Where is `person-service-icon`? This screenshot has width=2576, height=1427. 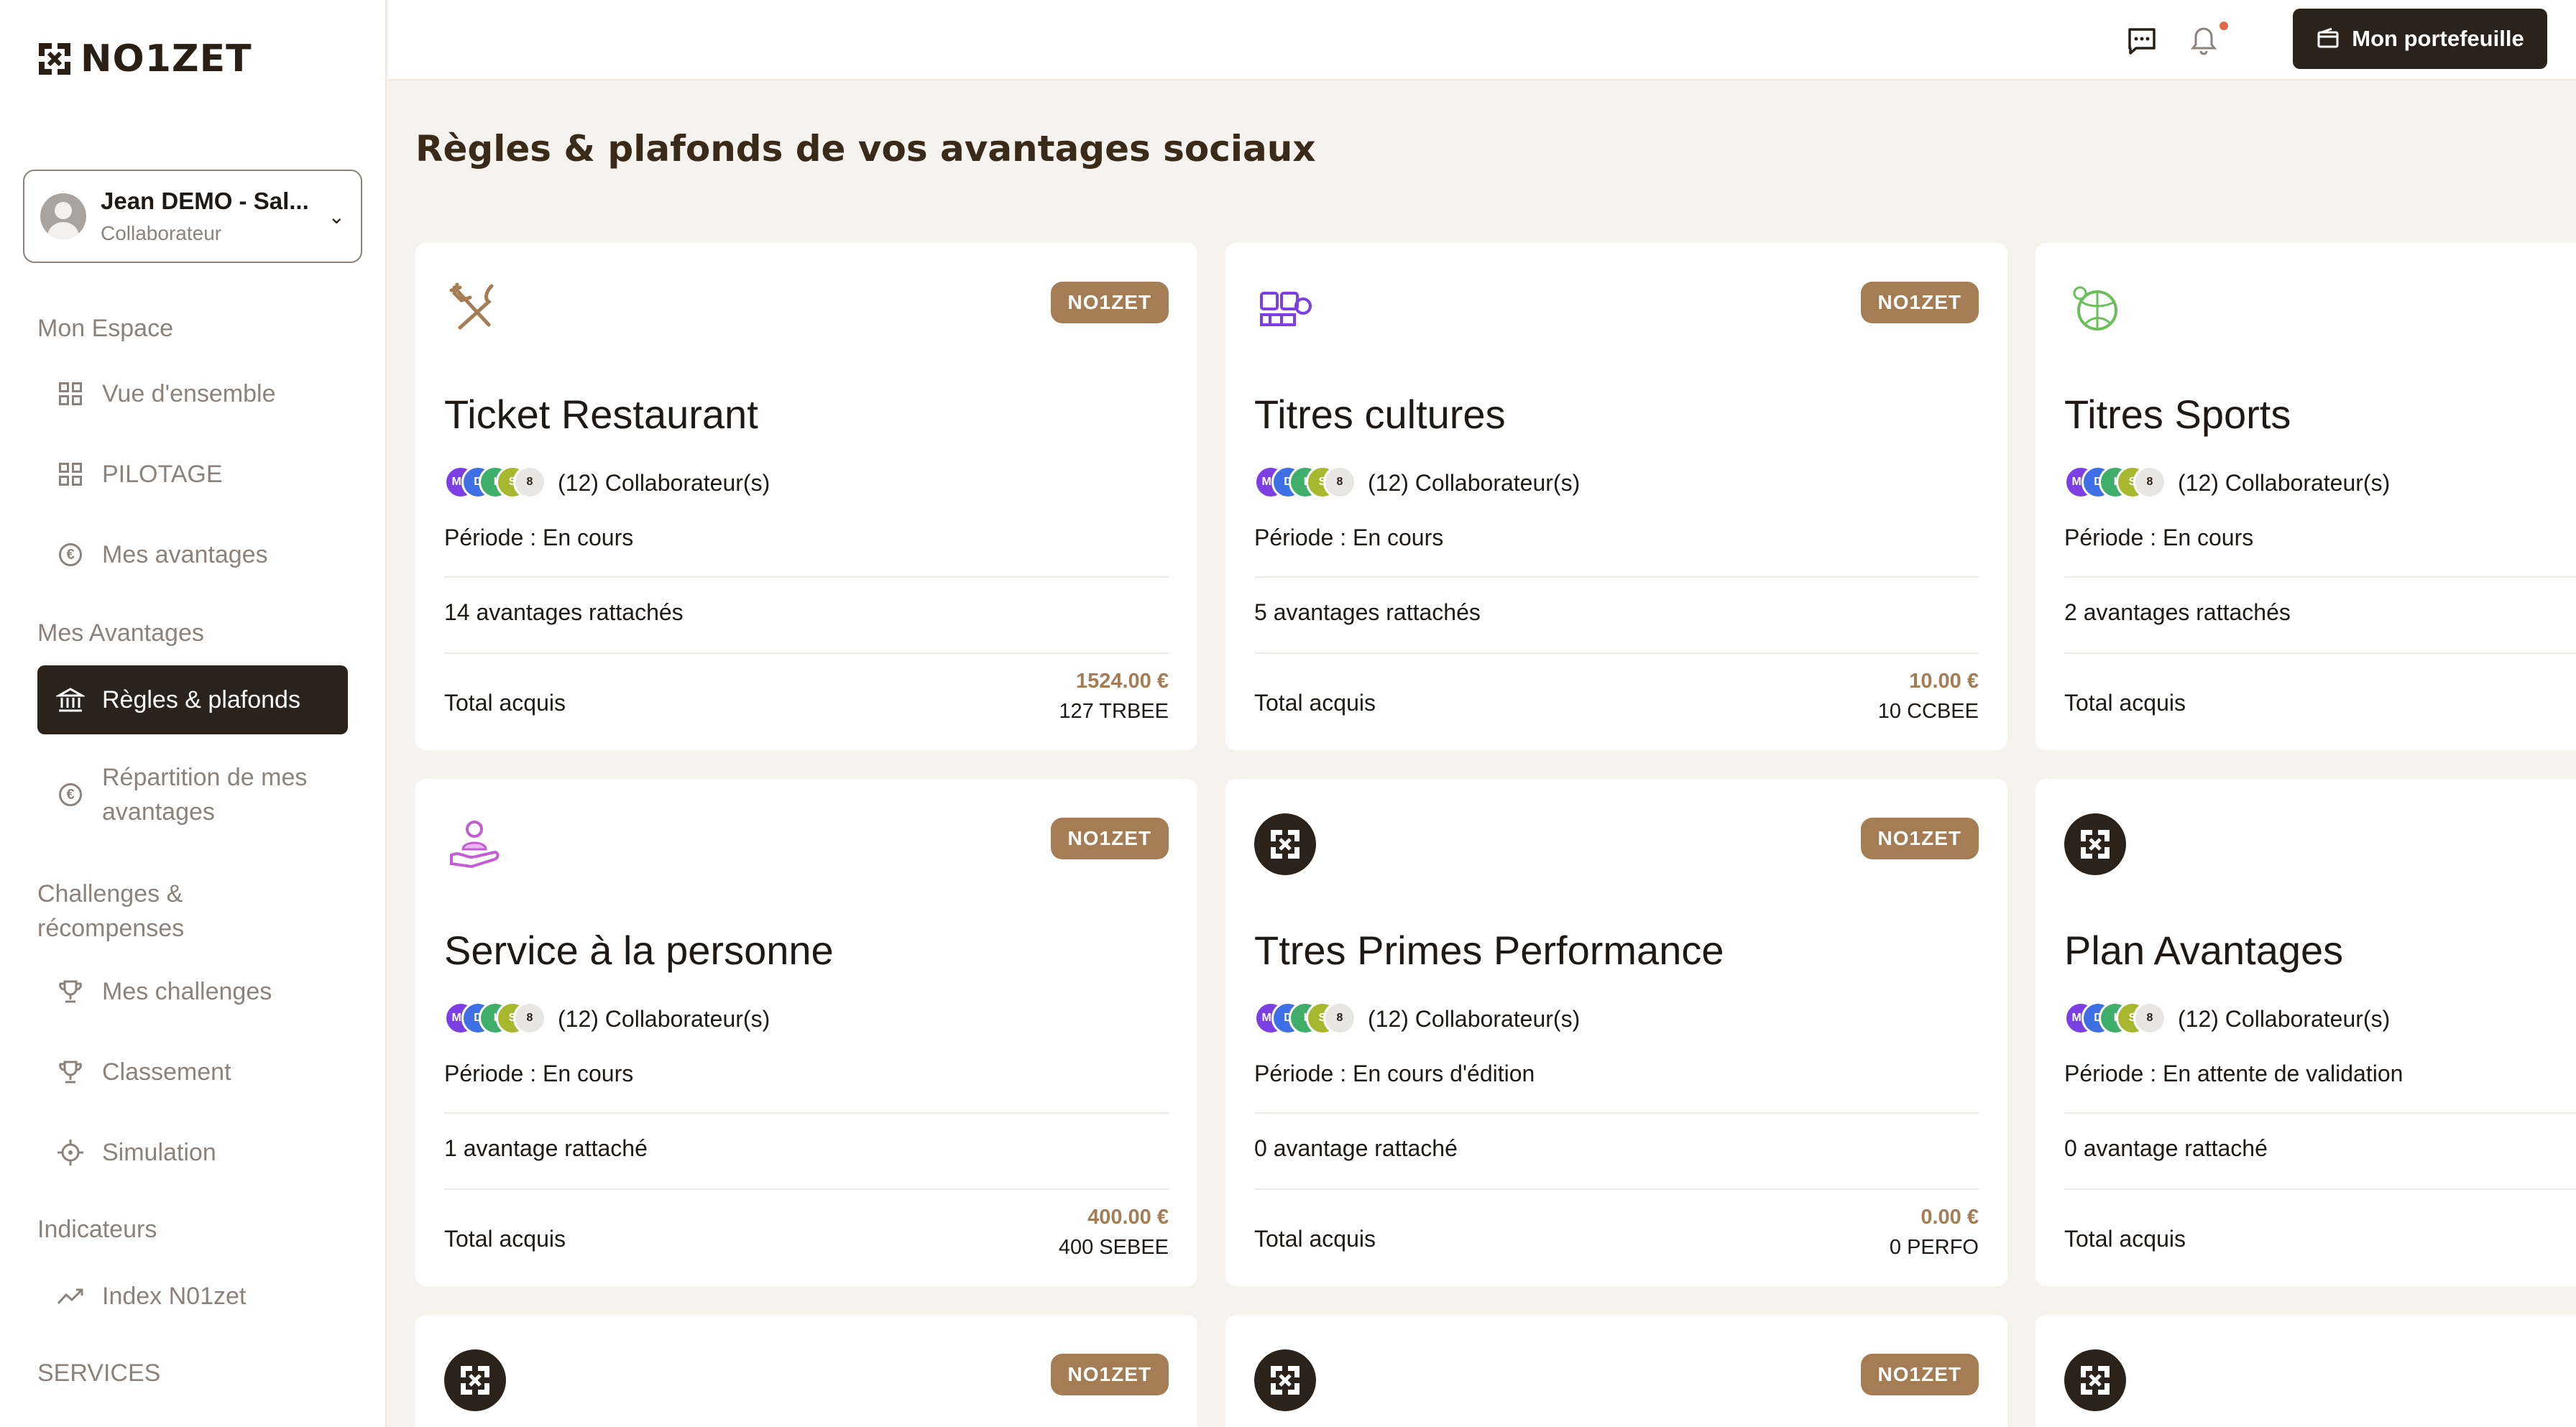
person-service-icon is located at coordinates (475, 845).